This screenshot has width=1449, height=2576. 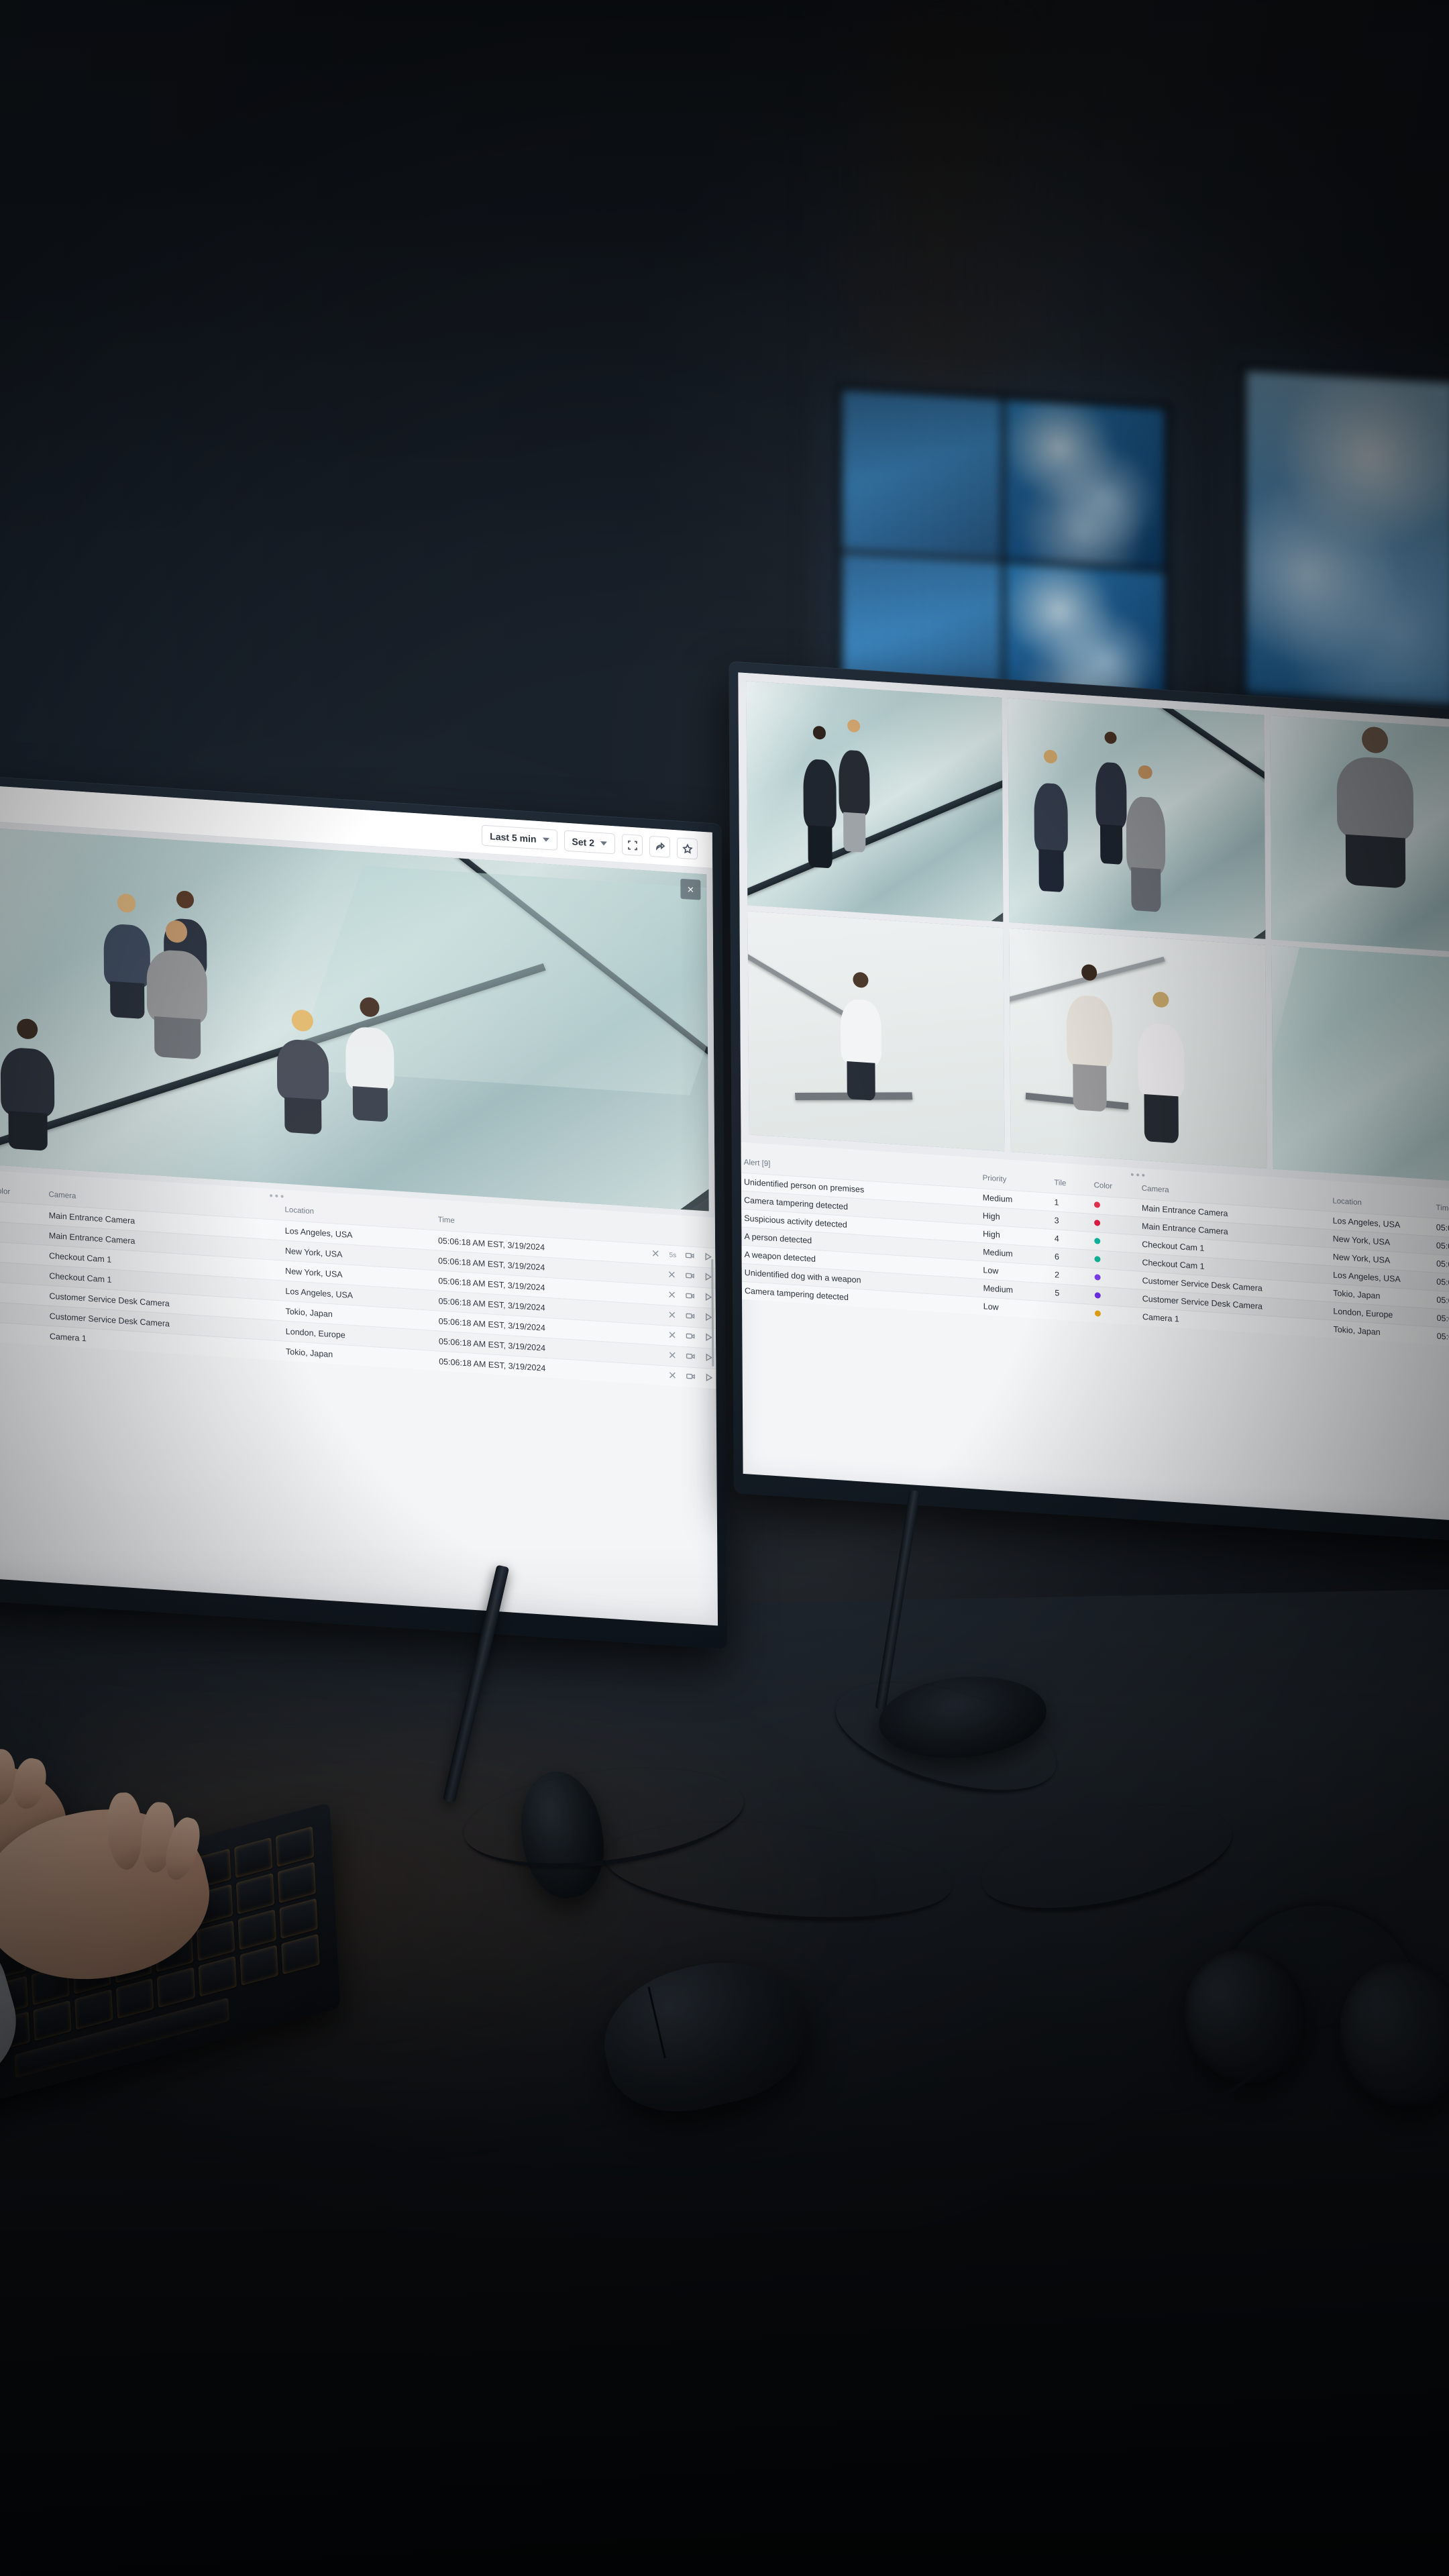 I want to click on left-video-grid: ×, so click(x=354, y=1015).